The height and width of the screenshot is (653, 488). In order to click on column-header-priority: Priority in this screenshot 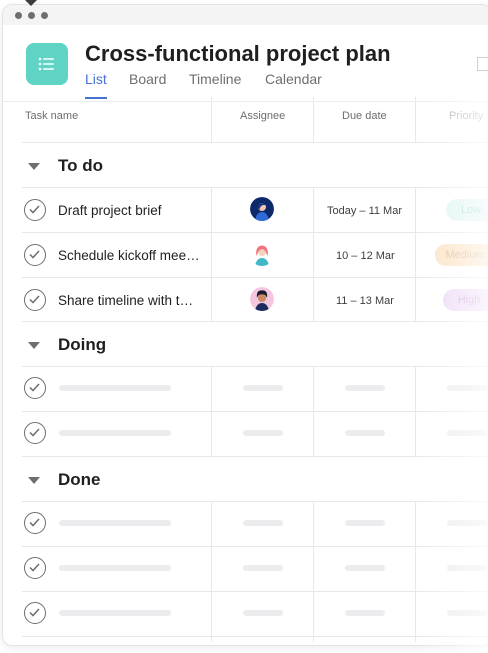, I will do `click(466, 116)`.